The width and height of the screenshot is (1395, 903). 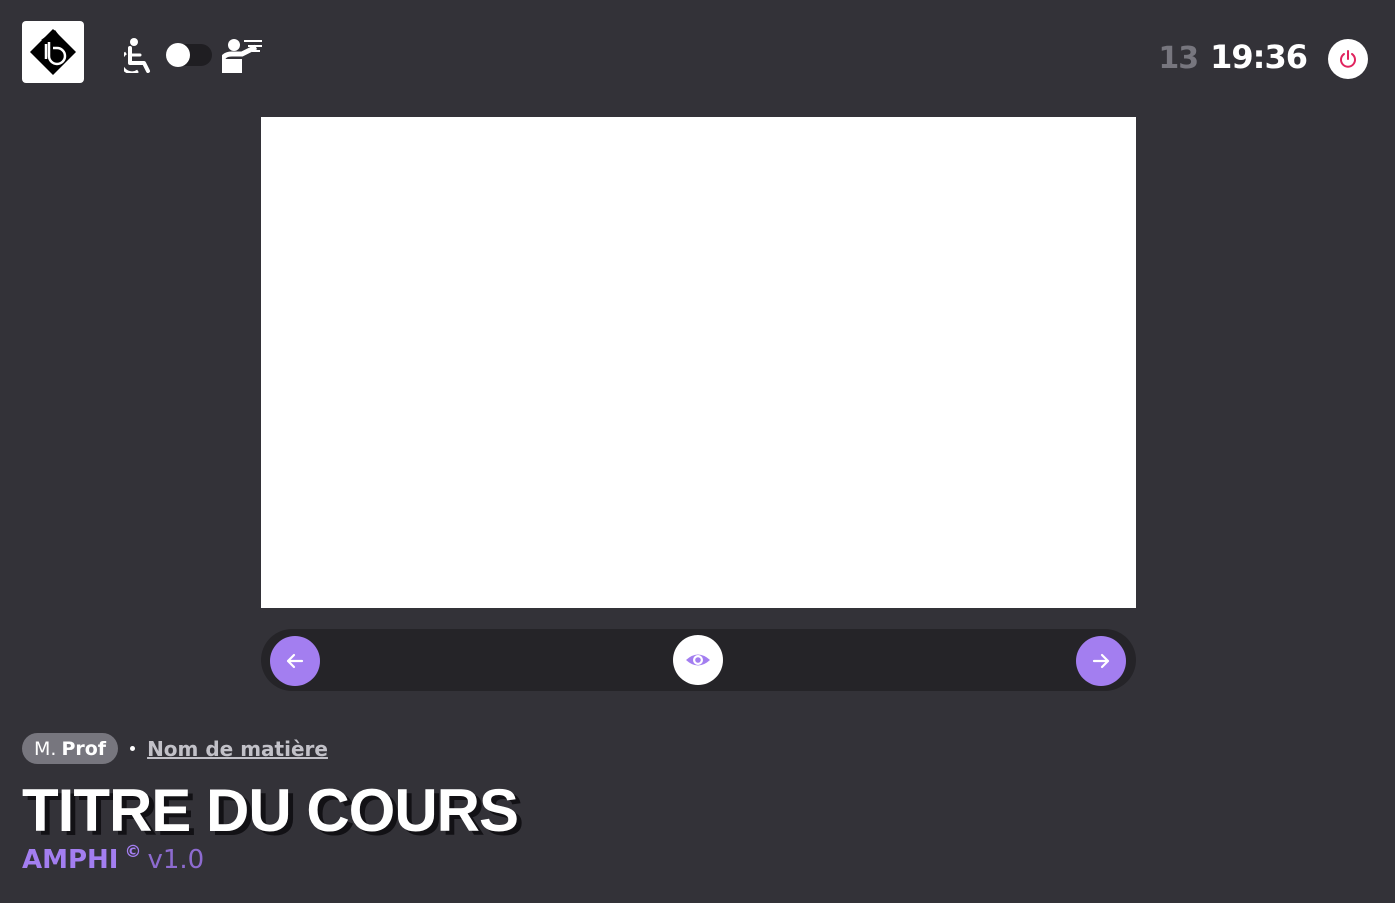 I want to click on course-meta: M. Prof Nom de matière, so click(x=175, y=748).